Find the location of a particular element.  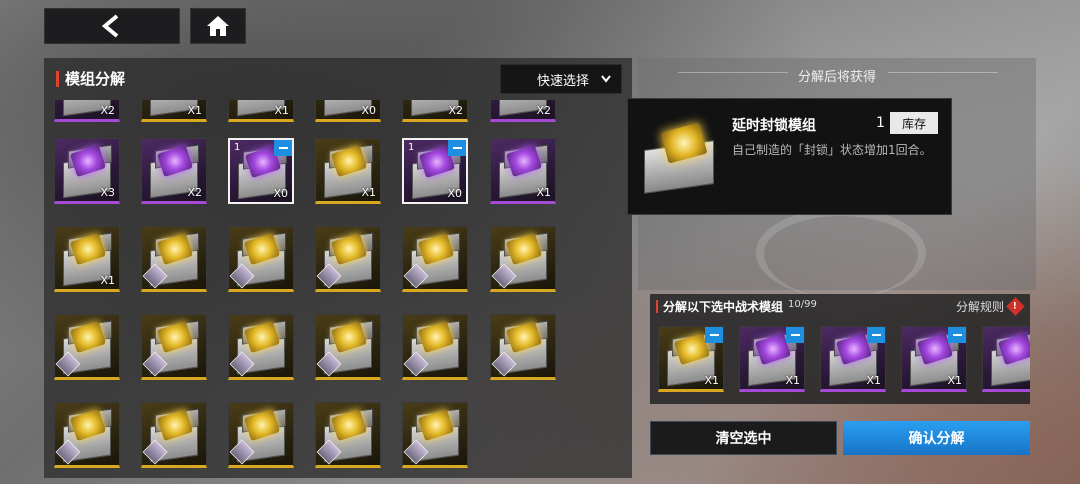

selected-items-row: X1 X1 X1 X1 is located at coordinates (844, 359).